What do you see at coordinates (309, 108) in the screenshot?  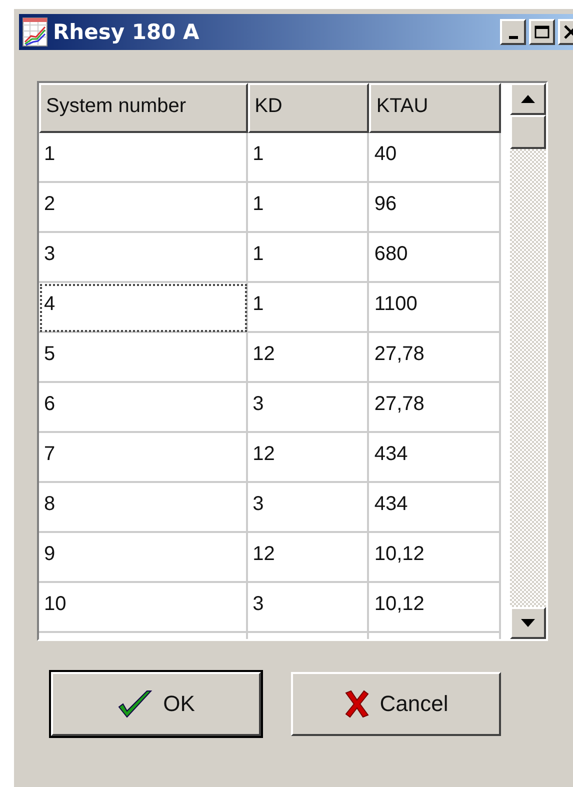 I see `column-header: KD` at bounding box center [309, 108].